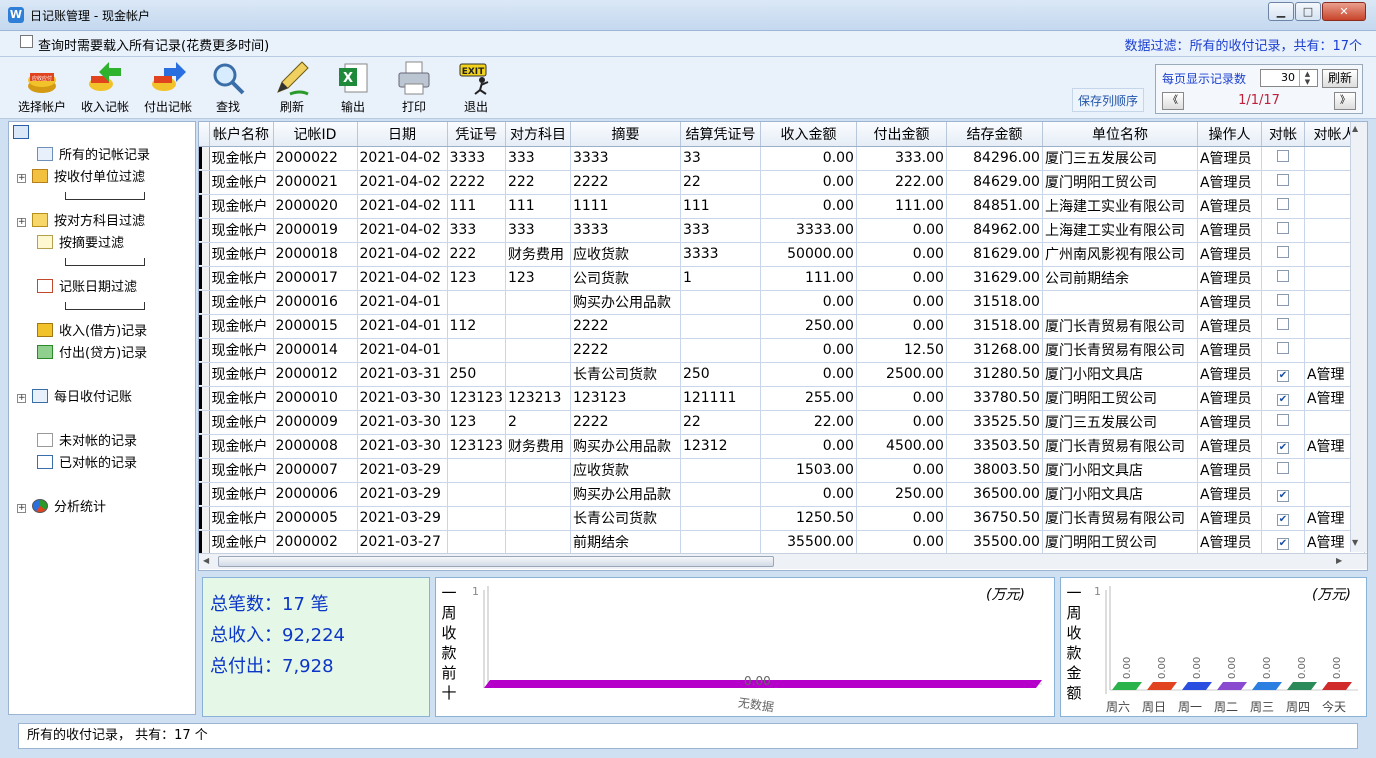 This screenshot has width=1376, height=758. What do you see at coordinates (1173, 101) in the screenshot?
I see `prev-page-button: 《` at bounding box center [1173, 101].